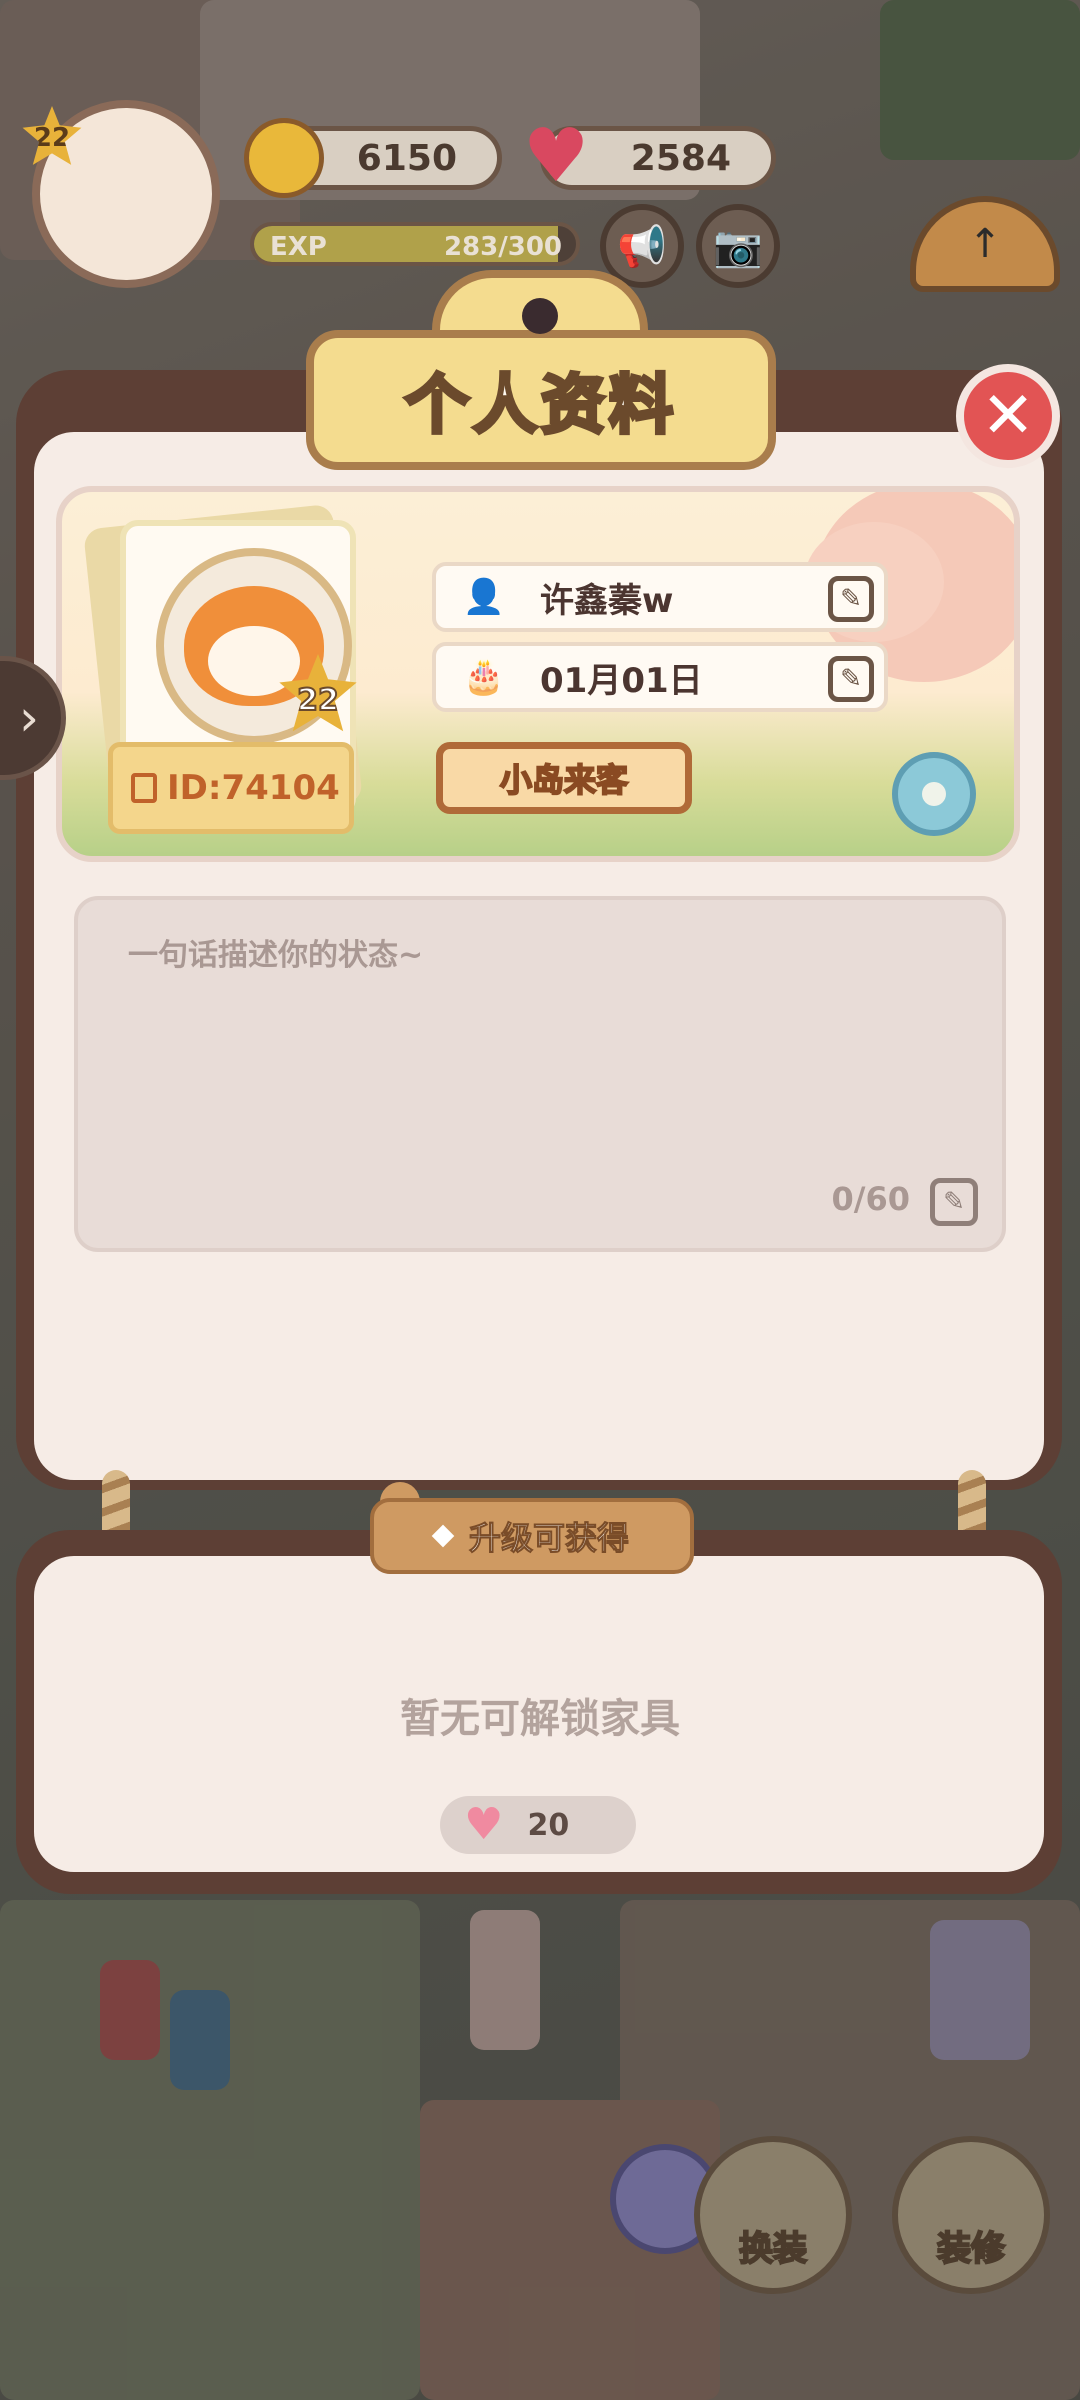  I want to click on dress-up-button: 换装, so click(773, 2215).